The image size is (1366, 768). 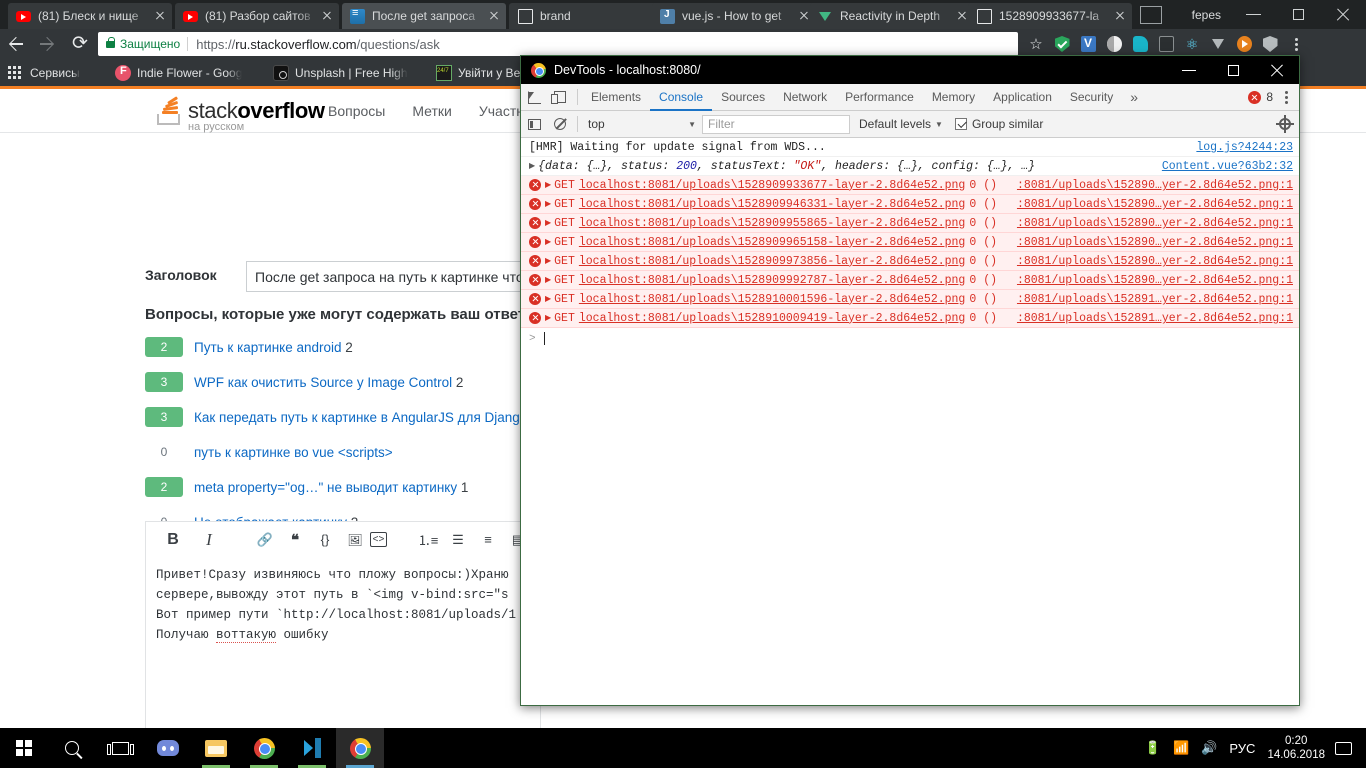 What do you see at coordinates (953, 97) in the screenshot?
I see `tab-memory: Memory` at bounding box center [953, 97].